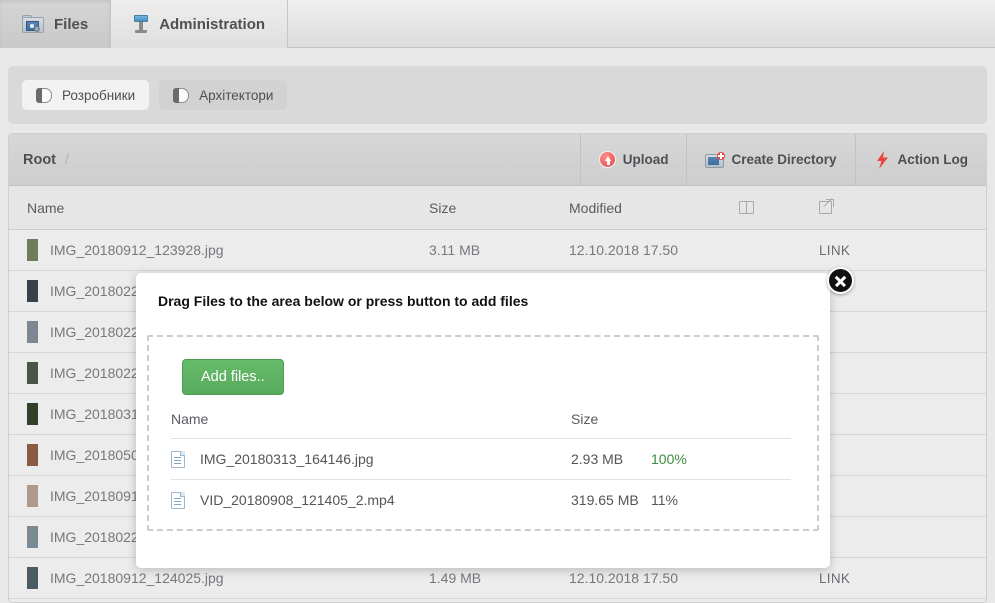  Describe the element at coordinates (779, 207) in the screenshot. I see `column-header-preview` at that location.